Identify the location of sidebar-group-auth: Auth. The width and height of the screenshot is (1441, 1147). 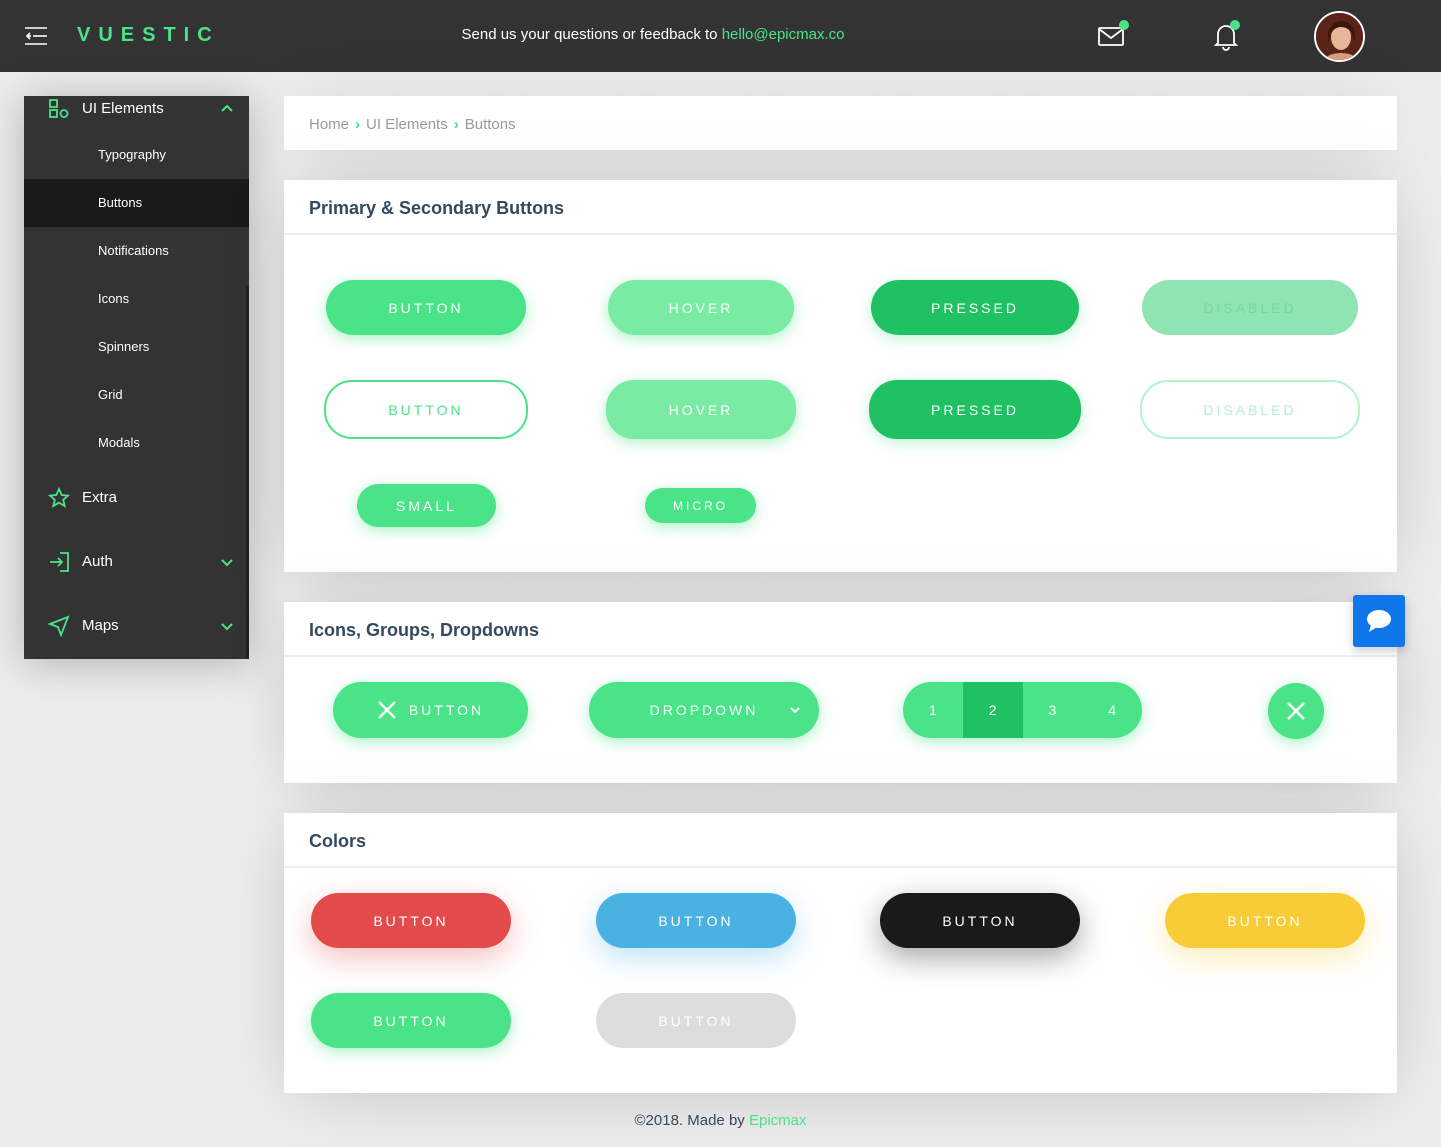
(136, 563).